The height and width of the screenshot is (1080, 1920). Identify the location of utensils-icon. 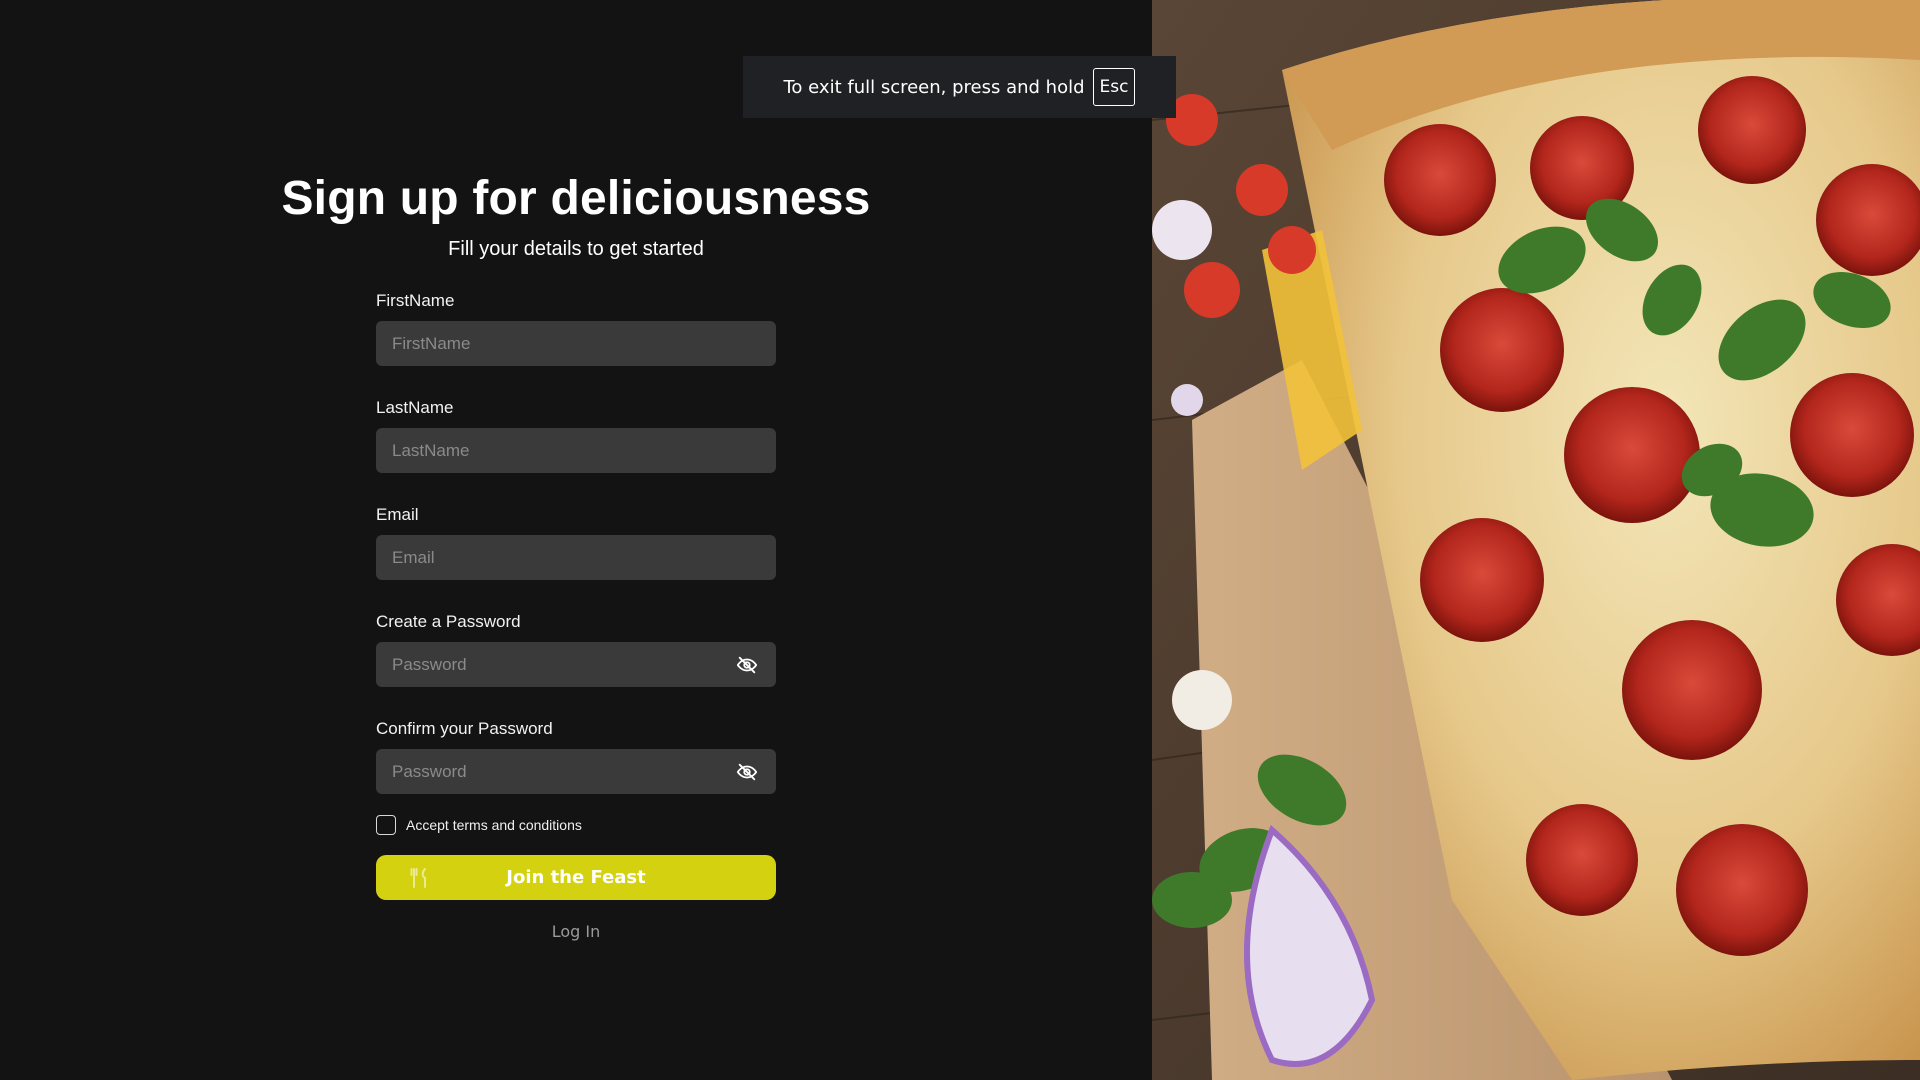
(420, 878).